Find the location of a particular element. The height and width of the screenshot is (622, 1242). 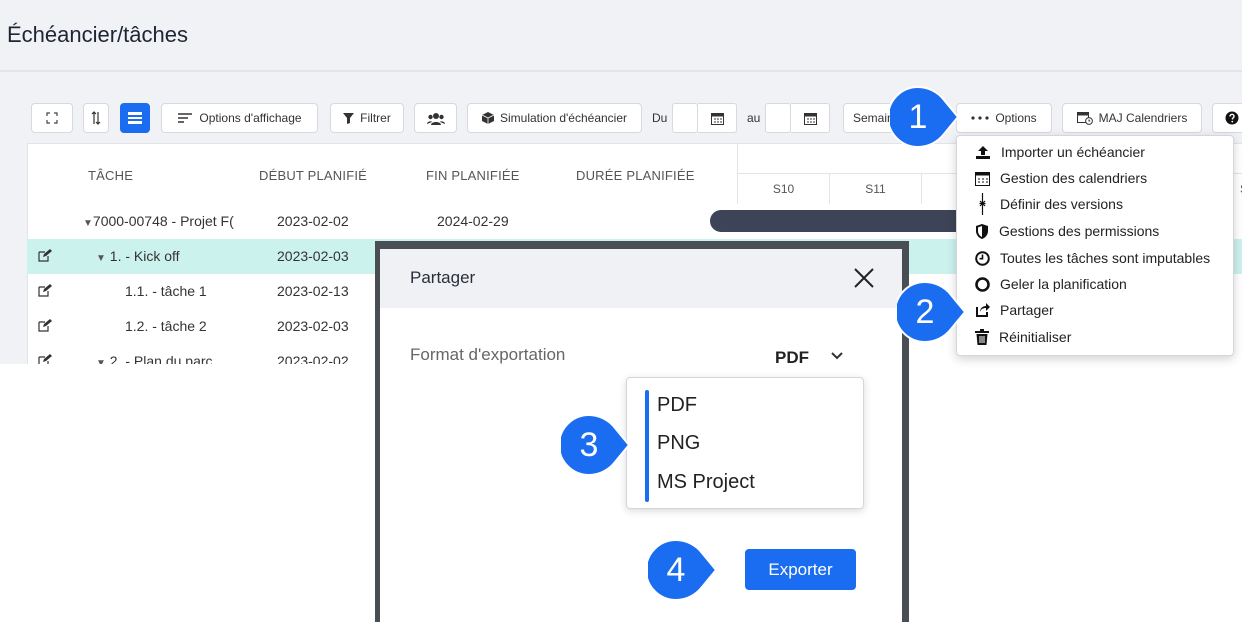

task-name-cell: ▼ 1. - Kick off is located at coordinates (138, 256).